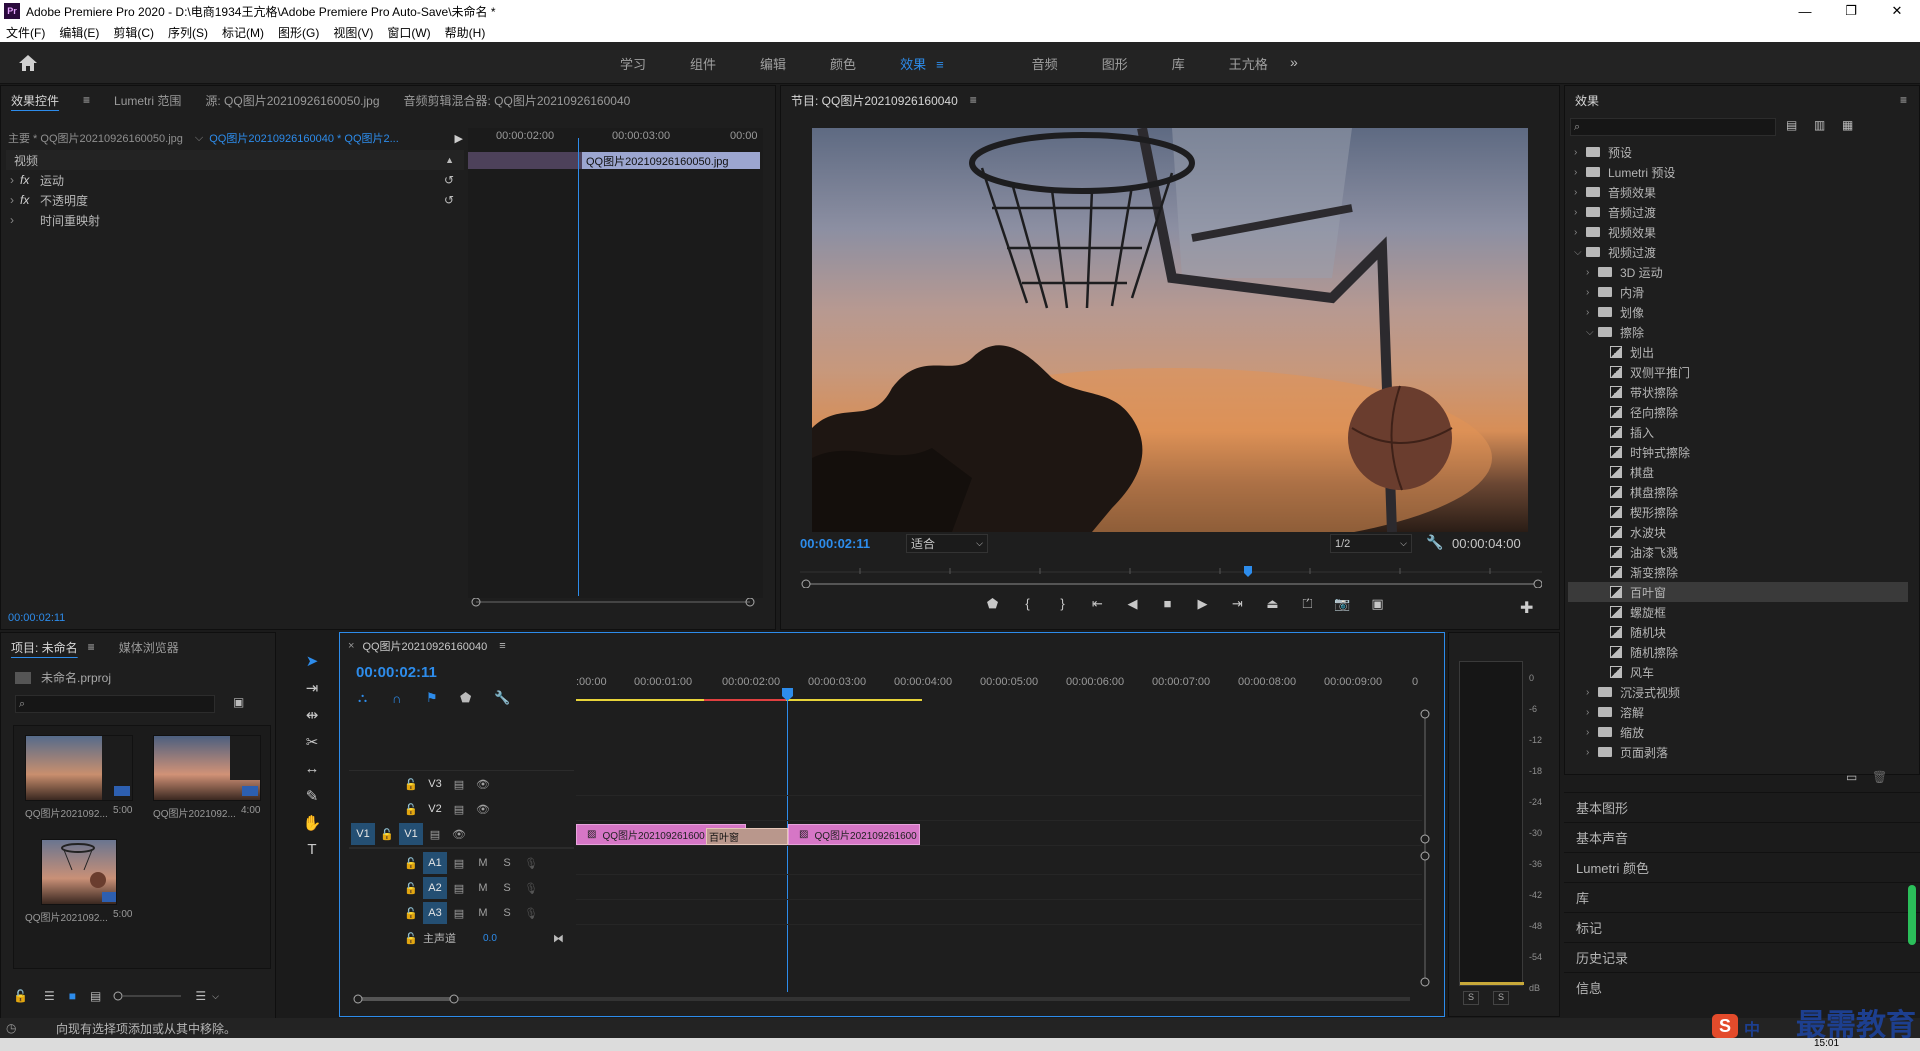  I want to click on workspace-tab-libraries: 库, so click(1178, 63).